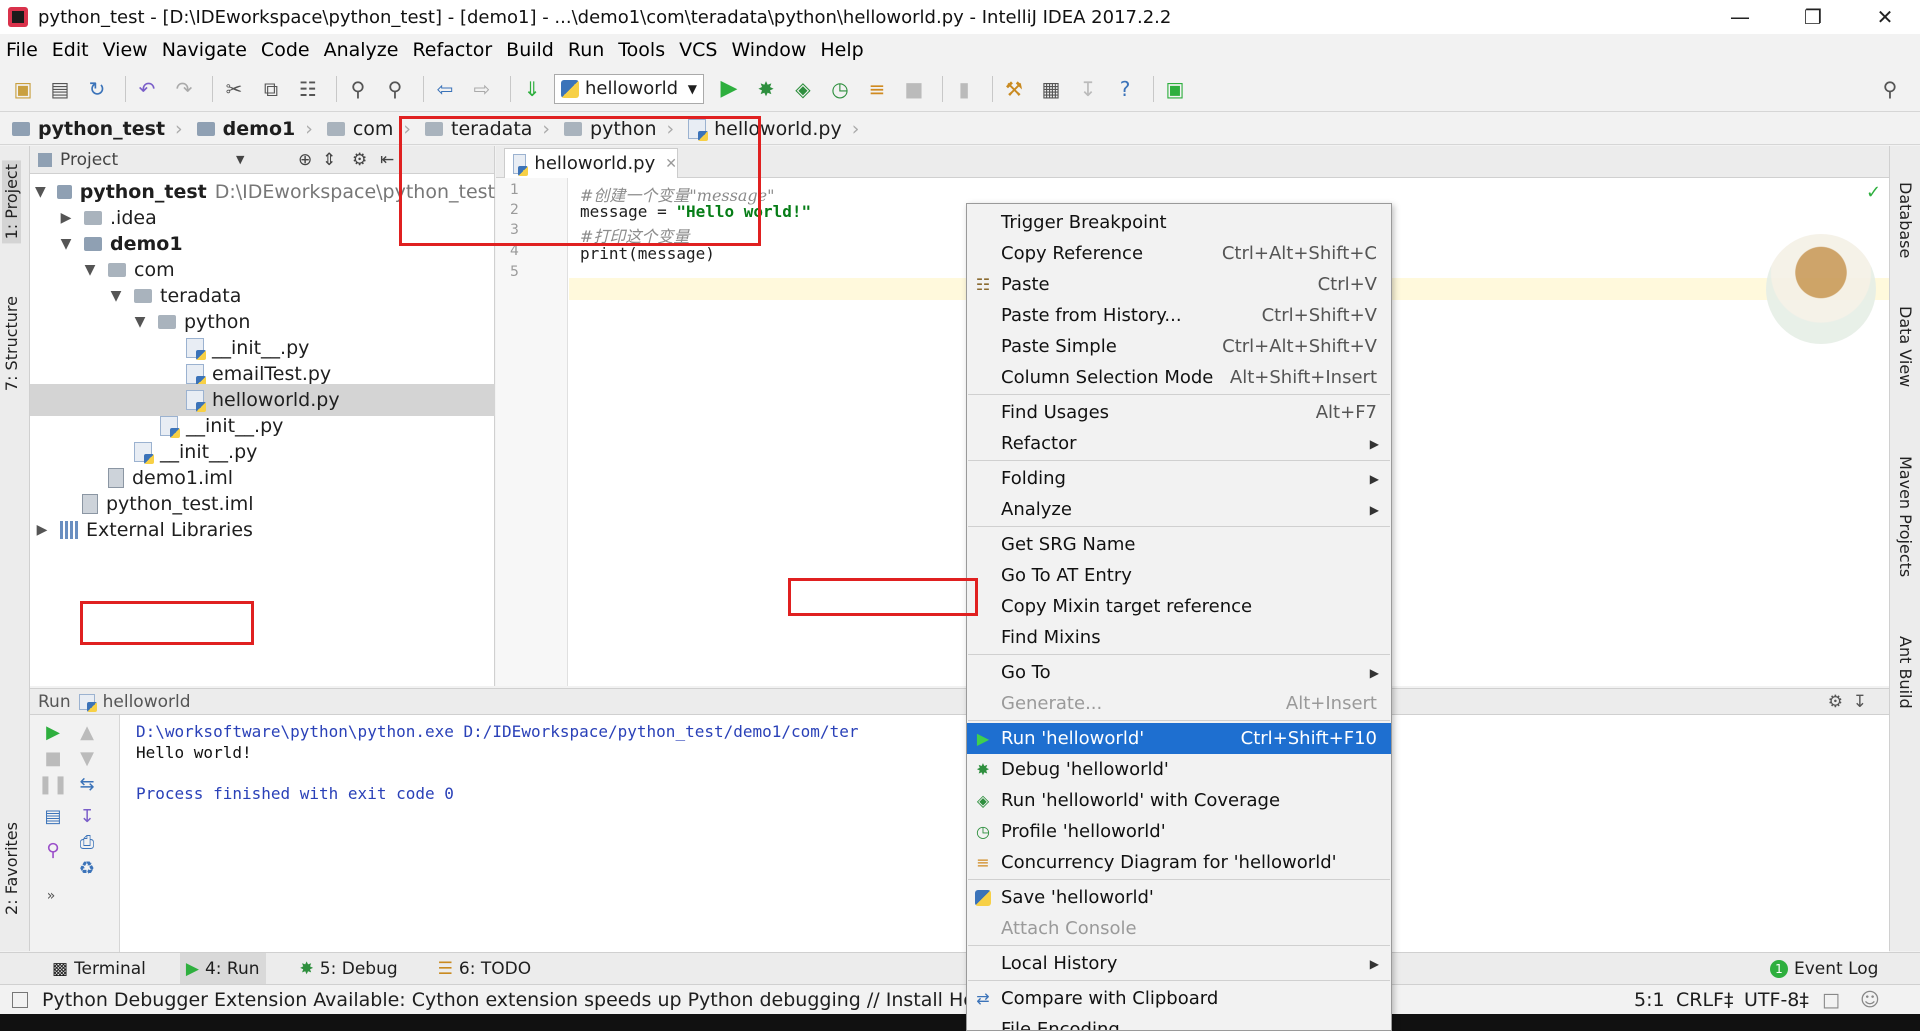 This screenshot has width=1920, height=1031. Describe the element at coordinates (766, 89) in the screenshot. I see `debug-icon: ✸` at that location.